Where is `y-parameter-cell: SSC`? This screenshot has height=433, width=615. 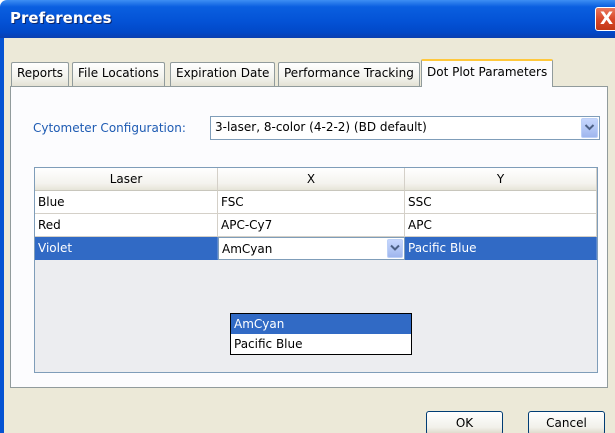 y-parameter-cell: SSC is located at coordinates (501, 202).